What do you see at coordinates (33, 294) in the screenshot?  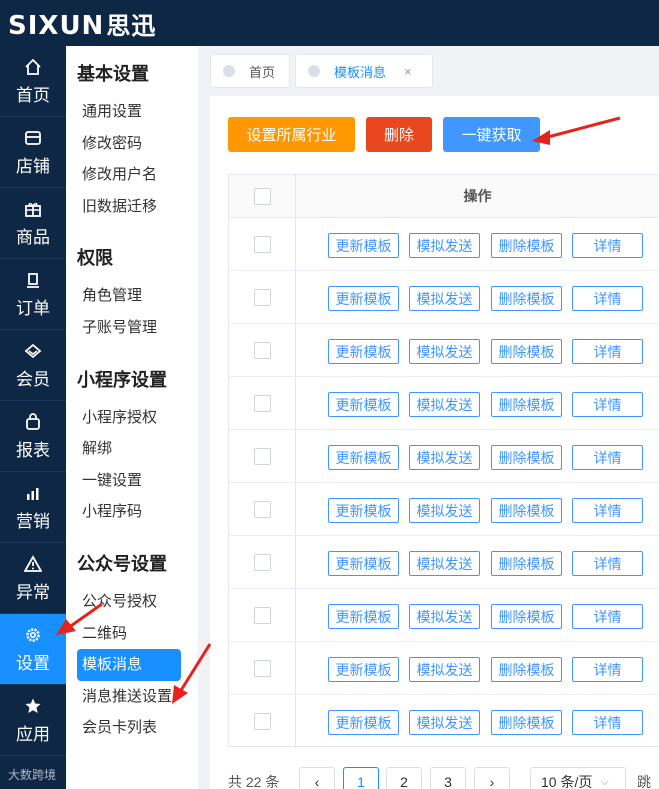 I see `nav-item-order: 订单` at bounding box center [33, 294].